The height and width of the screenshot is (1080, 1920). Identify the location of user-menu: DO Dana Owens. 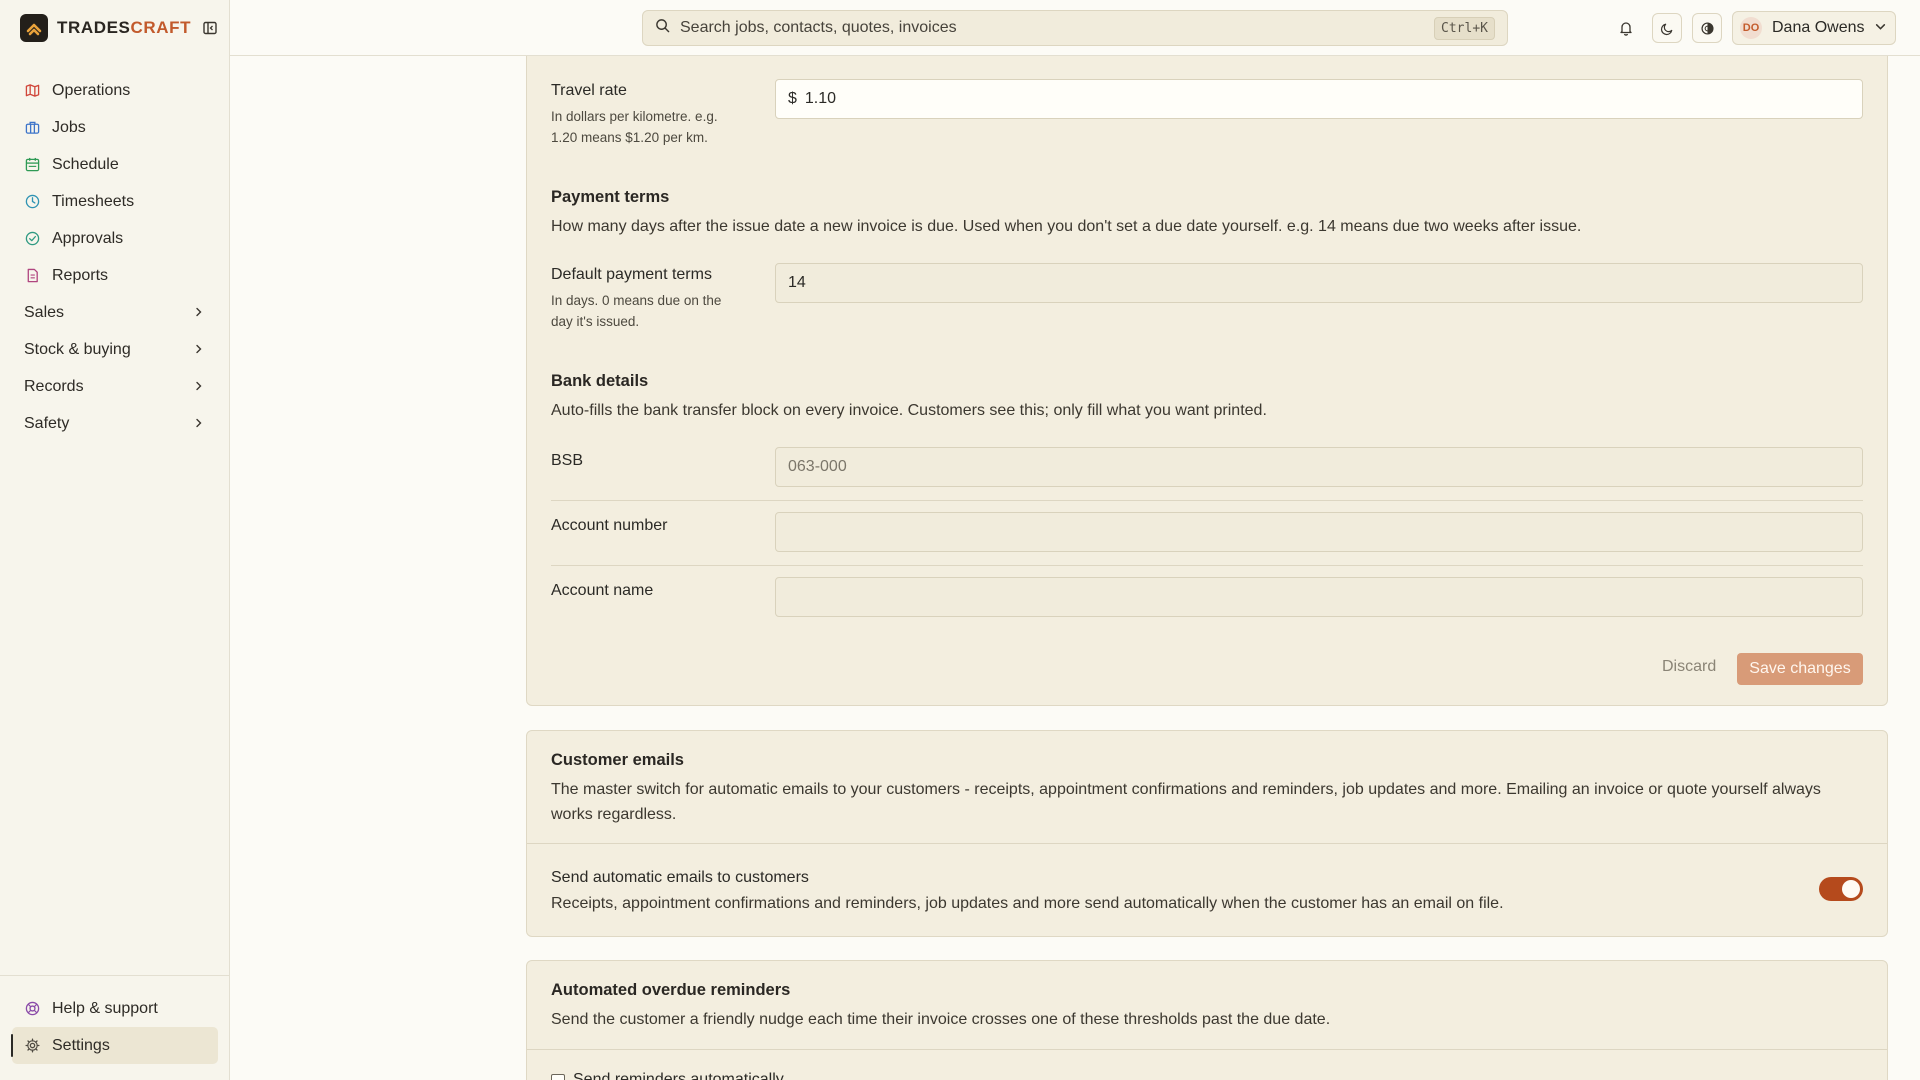
(1814, 28).